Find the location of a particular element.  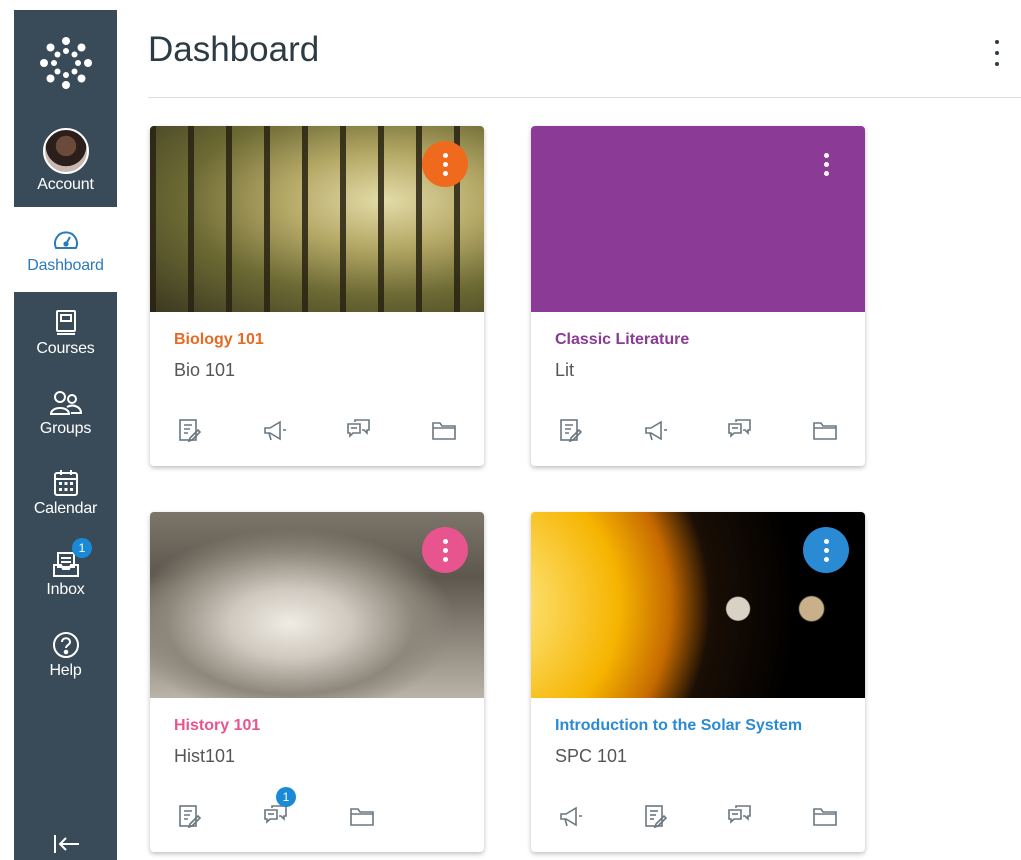

sidebar-item-groups: Groups is located at coordinates (65, 413).